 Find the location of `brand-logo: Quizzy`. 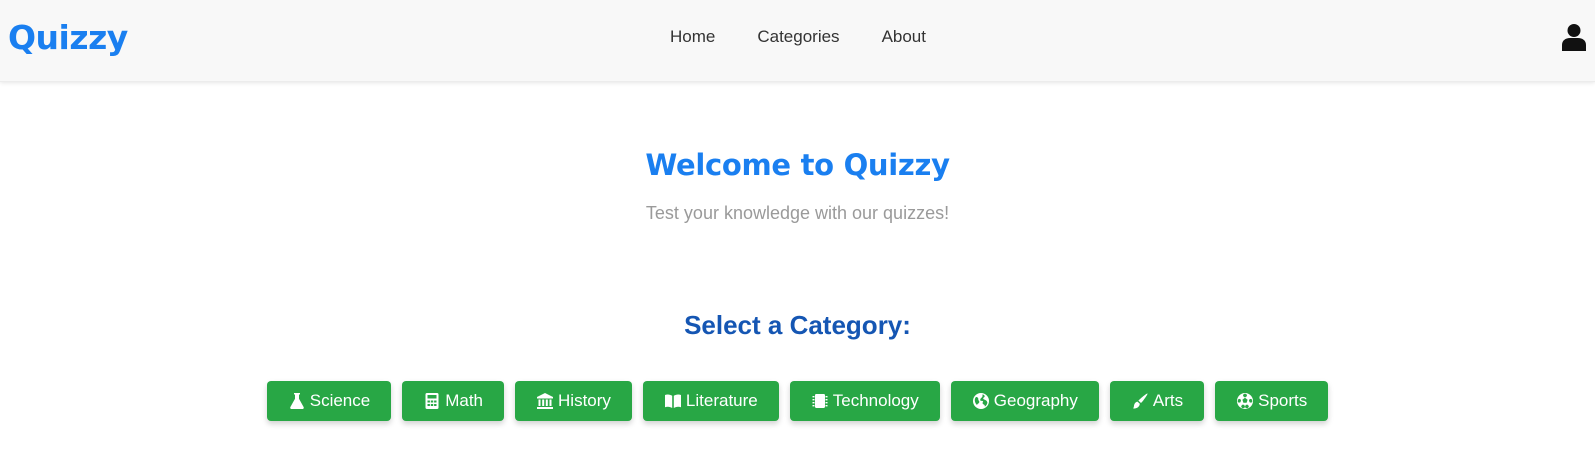

brand-logo: Quizzy is located at coordinates (68, 37).